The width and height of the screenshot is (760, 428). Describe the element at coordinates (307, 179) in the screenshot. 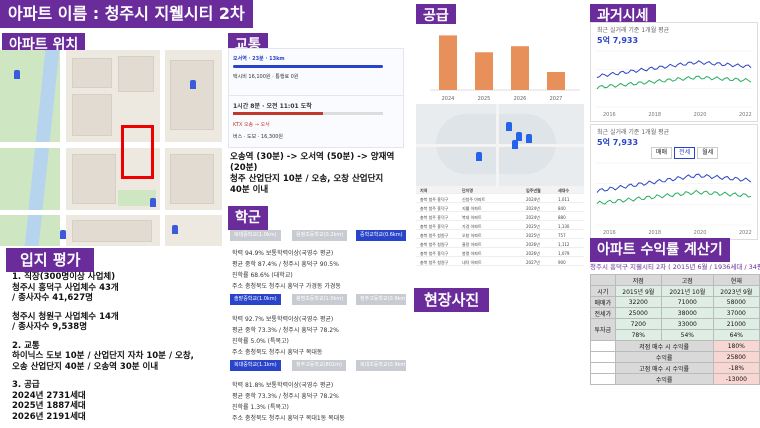

I see `transport-line: 청주 산업단지 10분 / 오송, 오창 산업단지` at that location.